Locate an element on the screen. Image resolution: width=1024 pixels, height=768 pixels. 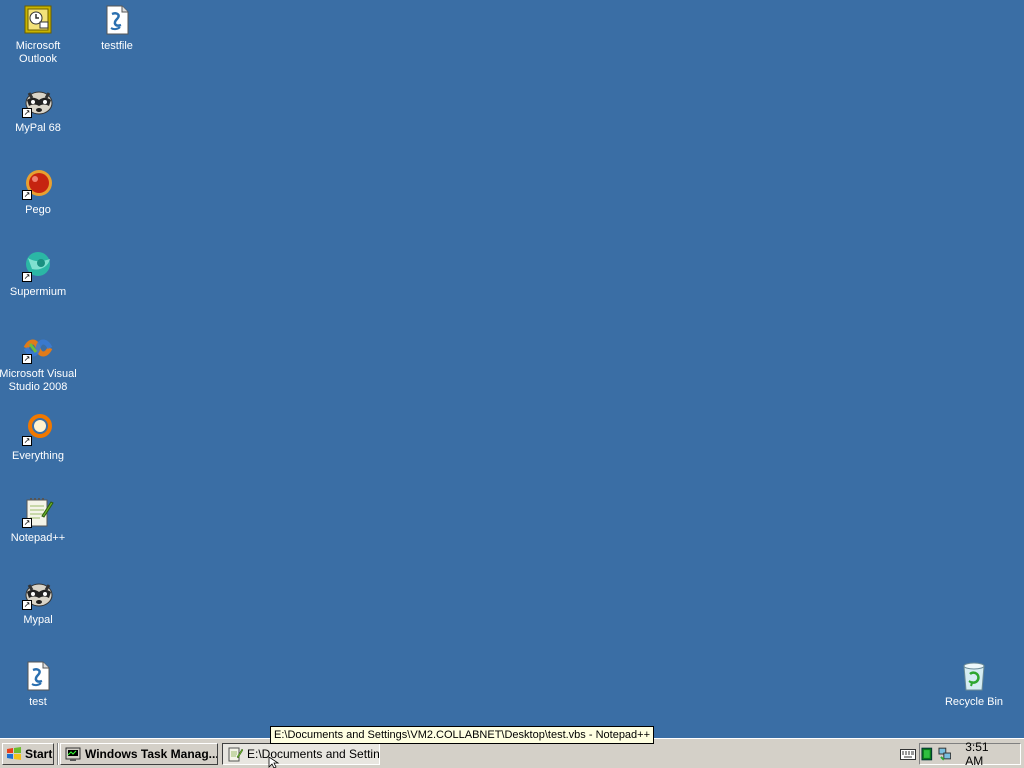
recycle-bin-icon is located at coordinates (974, 676).